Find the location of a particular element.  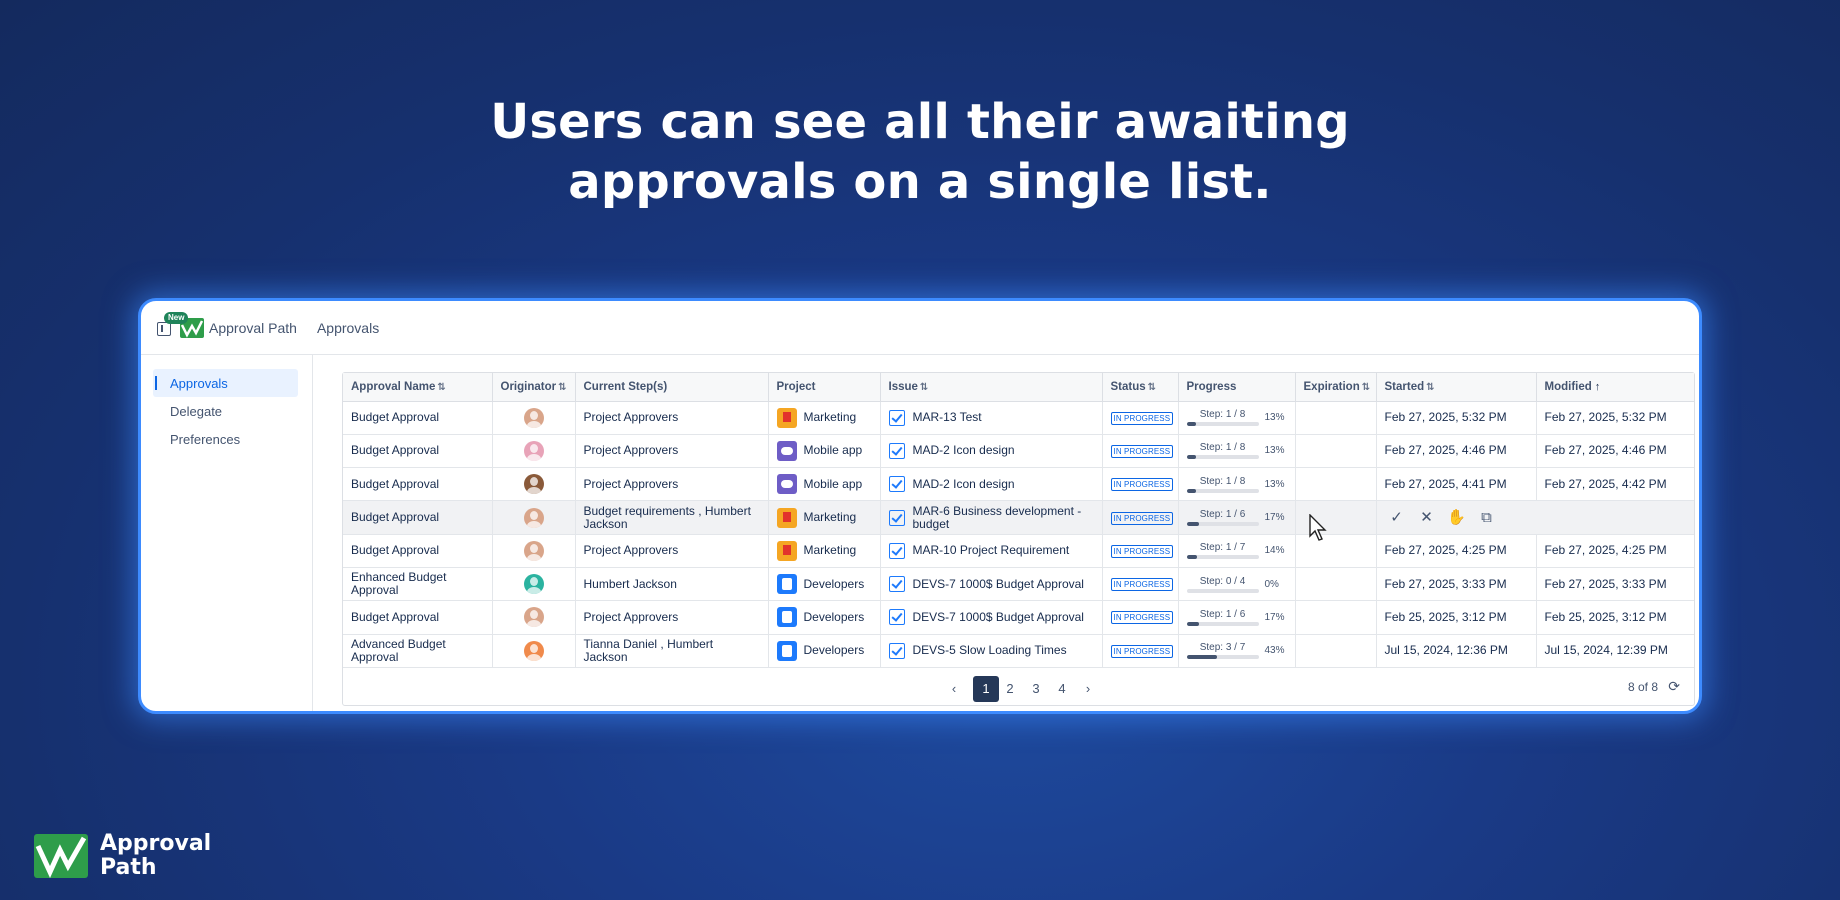

col-status: Status ⇅ is located at coordinates (1140, 387).